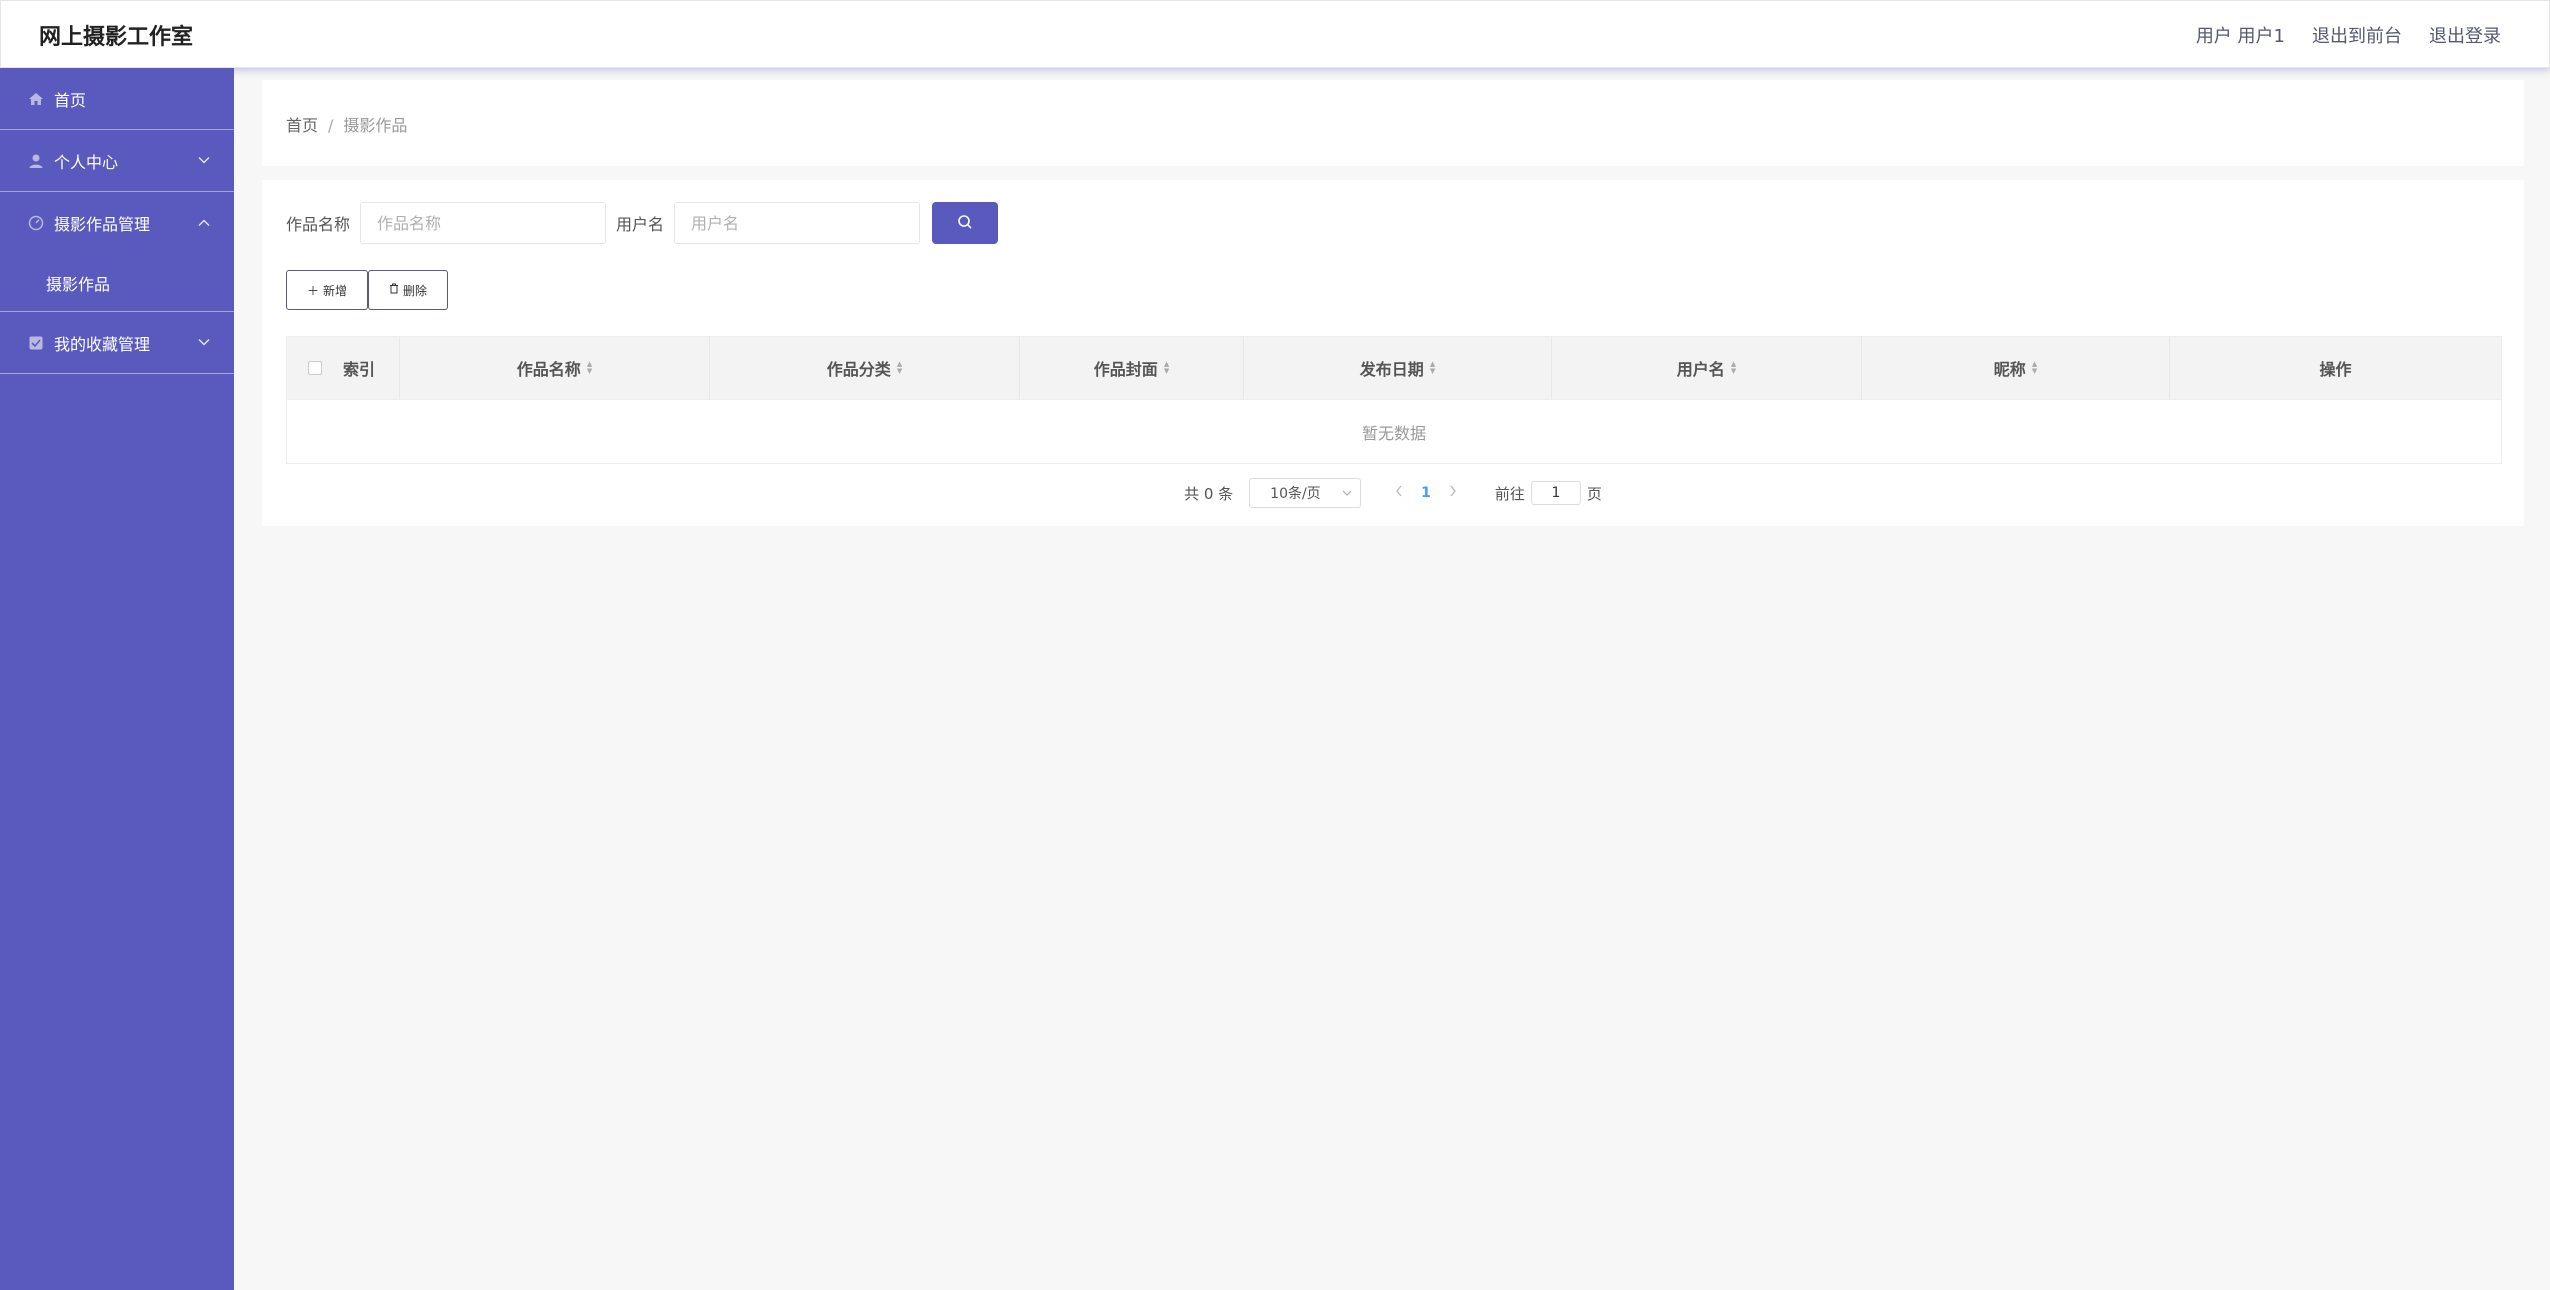  I want to click on home-icon, so click(36, 99).